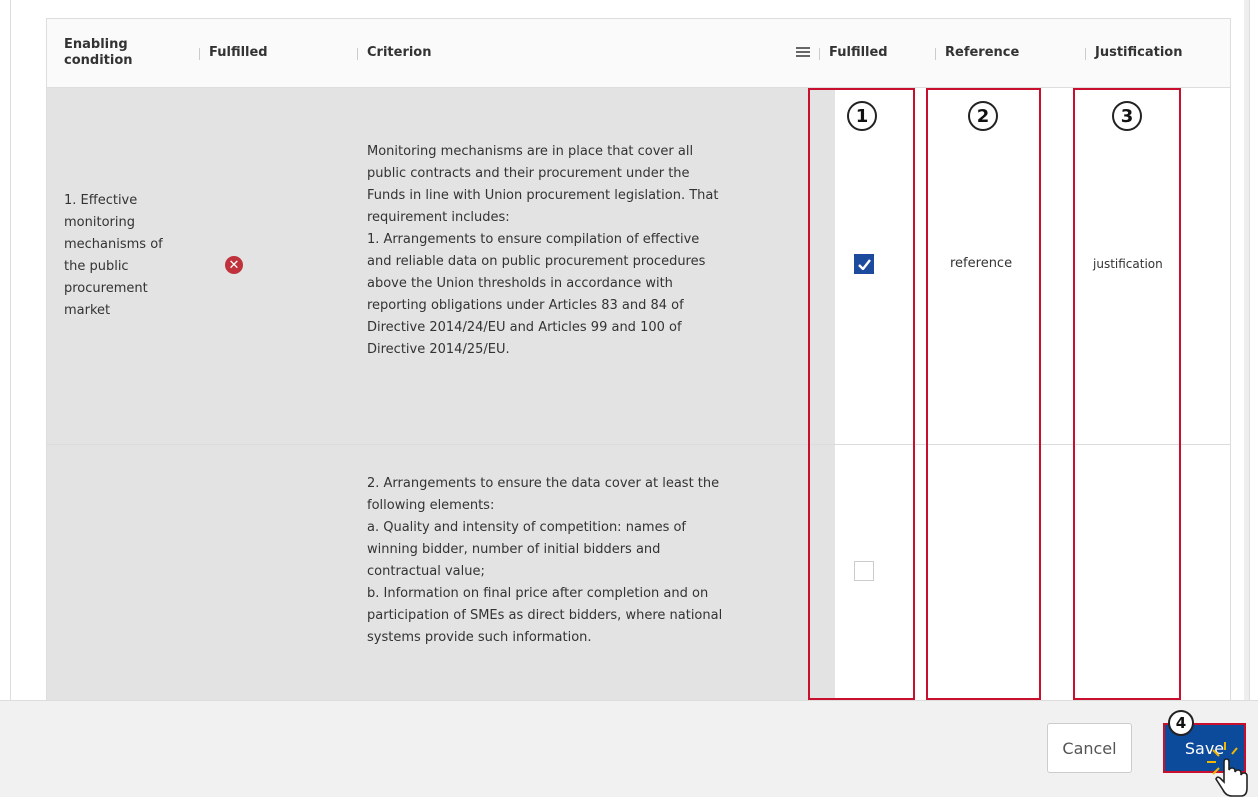 This screenshot has height=812, width=1258. I want to click on header-fulfilled: Fulfilled, so click(264, 53).